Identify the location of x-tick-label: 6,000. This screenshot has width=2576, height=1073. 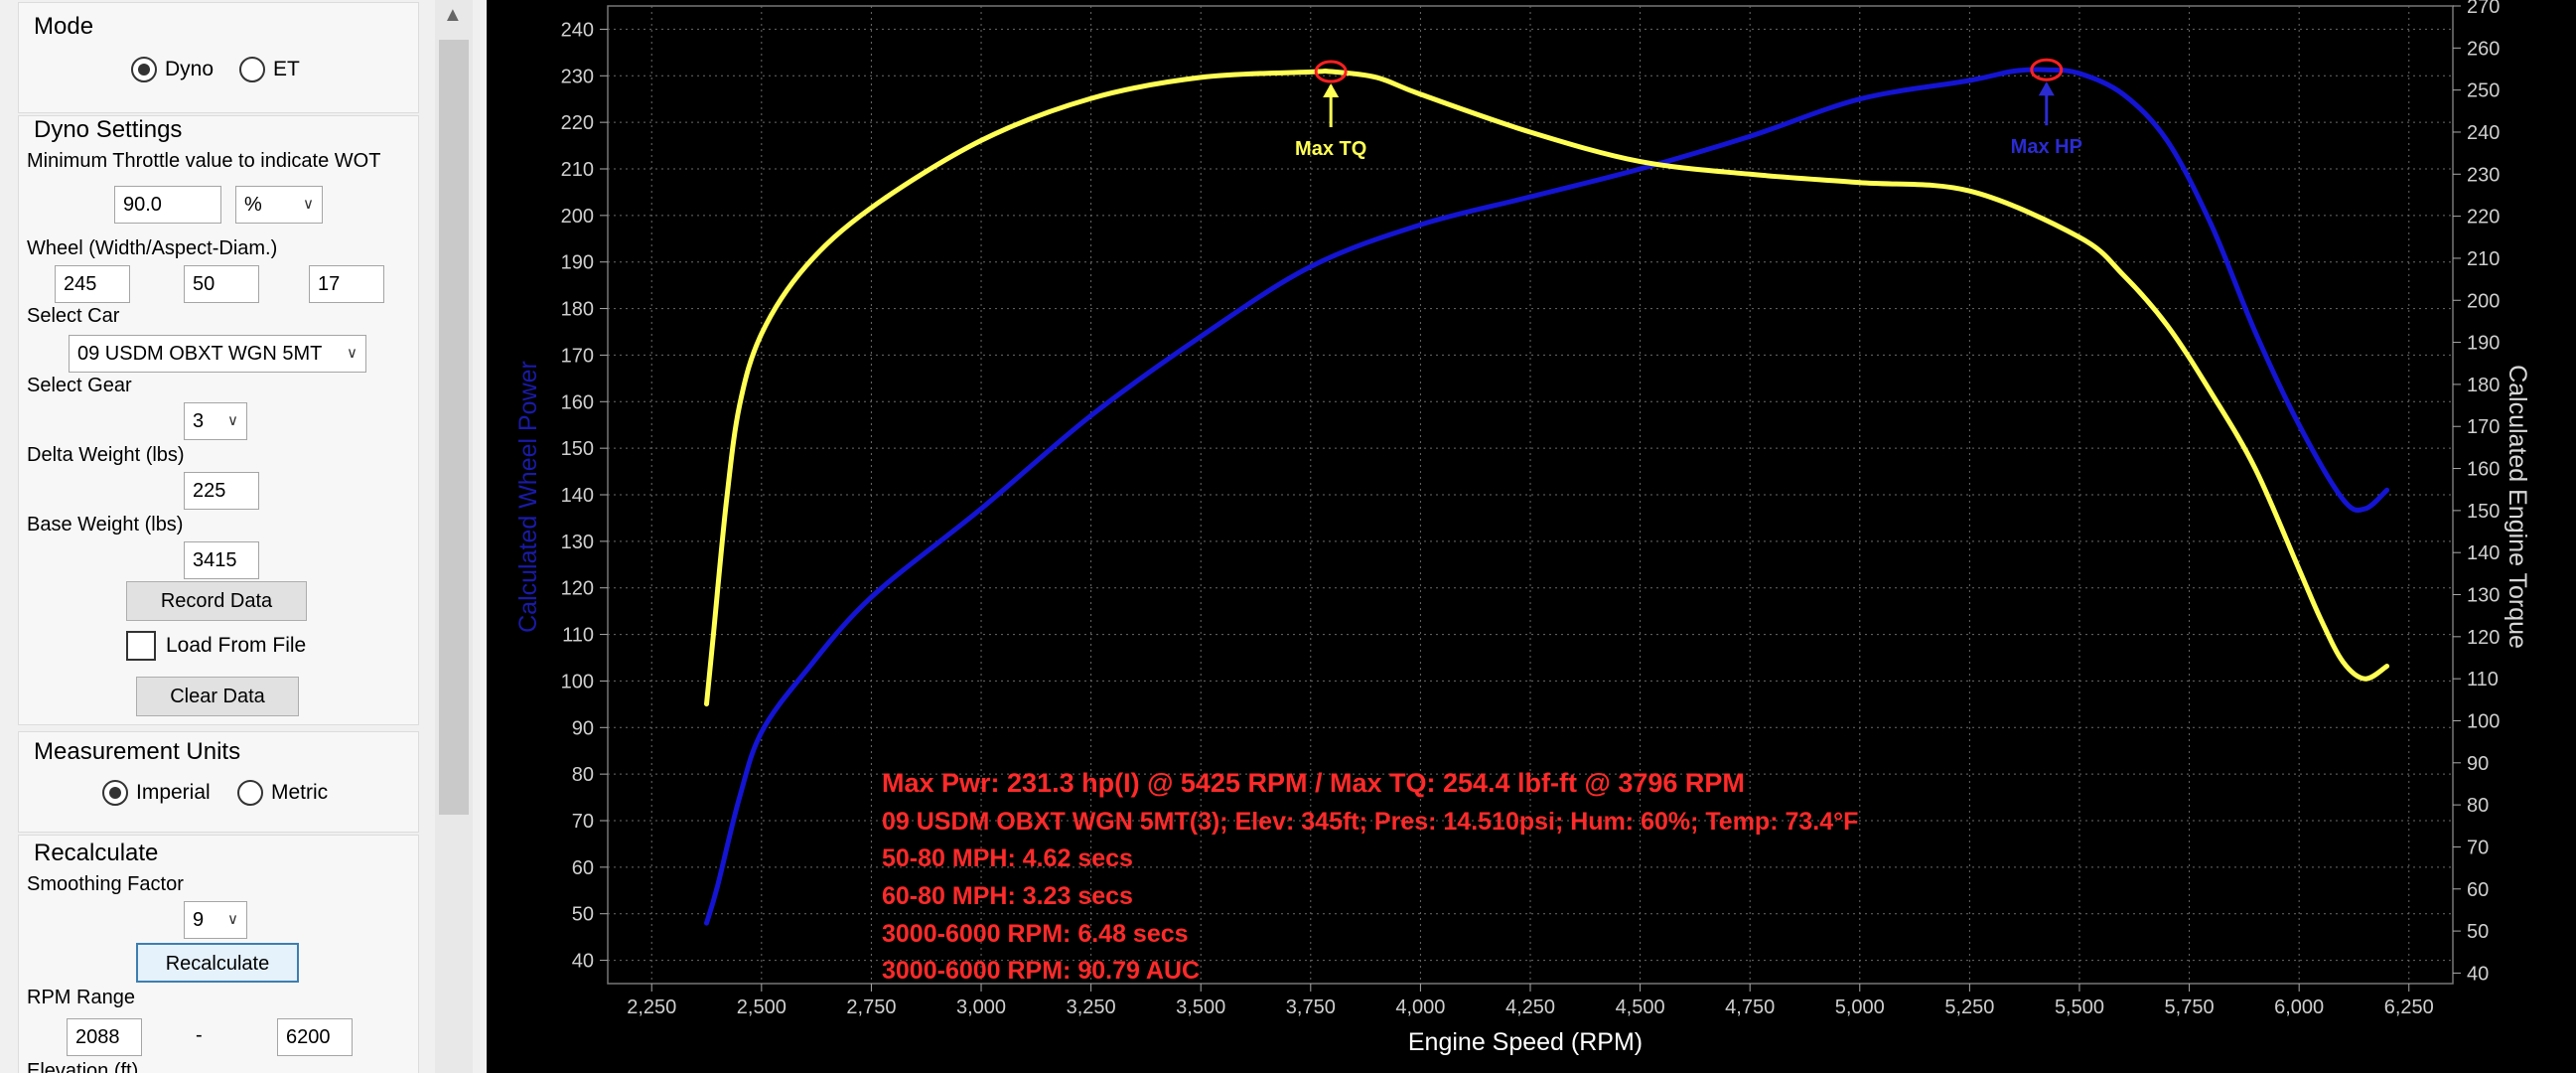
(2299, 1007).